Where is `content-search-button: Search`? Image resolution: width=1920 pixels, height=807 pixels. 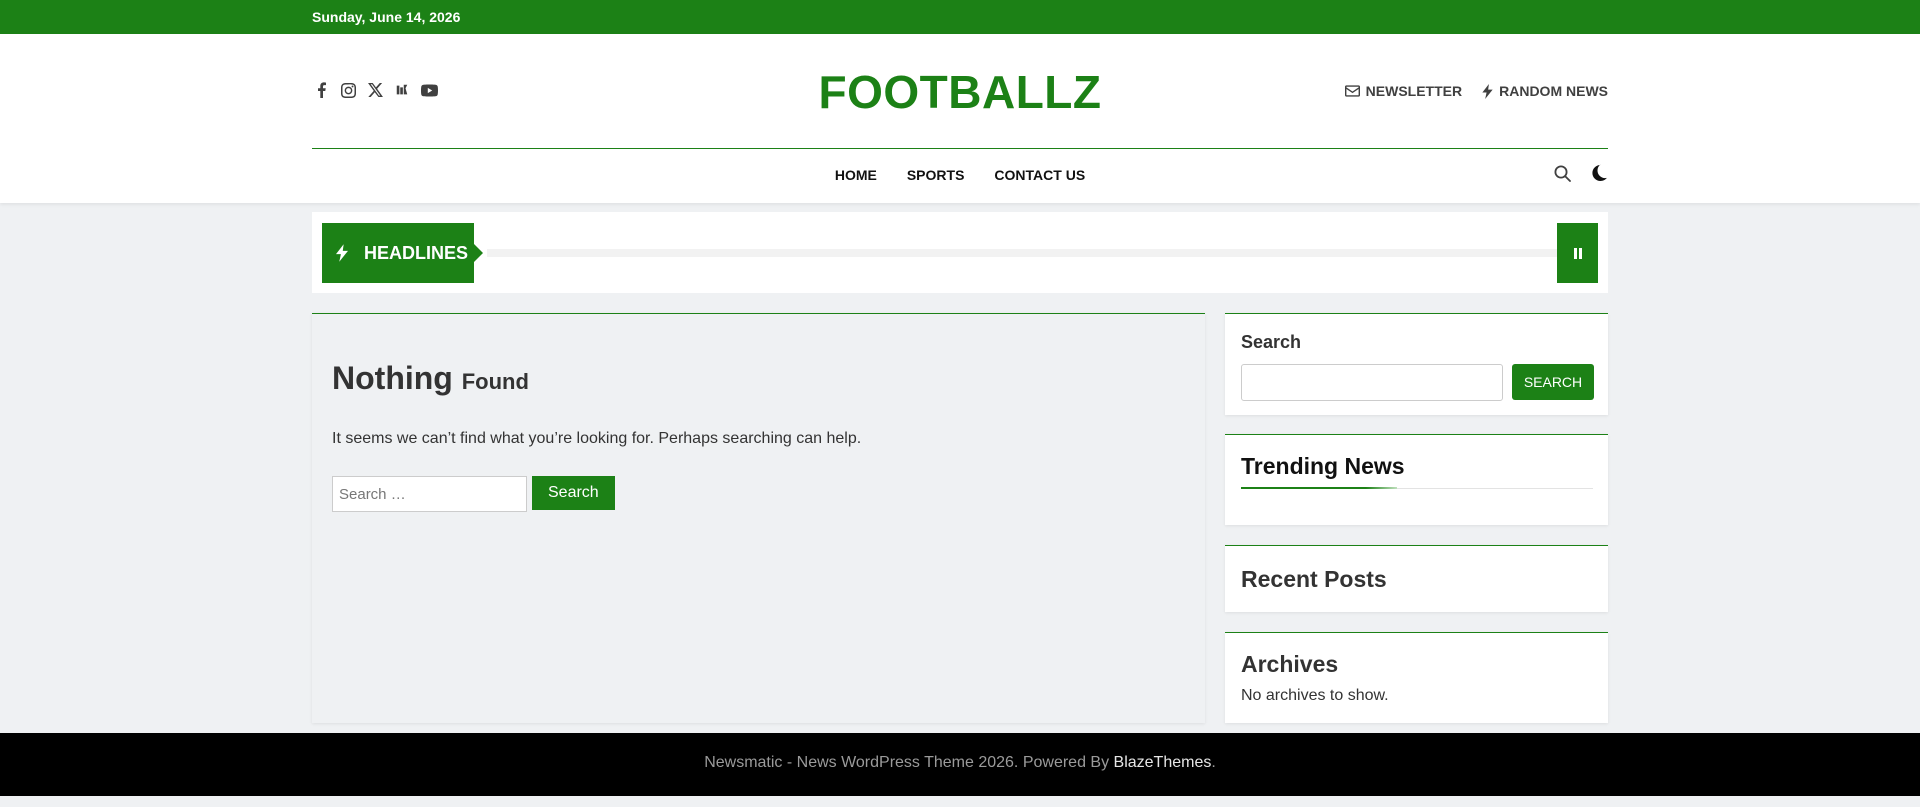
content-search-button: Search is located at coordinates (573, 493).